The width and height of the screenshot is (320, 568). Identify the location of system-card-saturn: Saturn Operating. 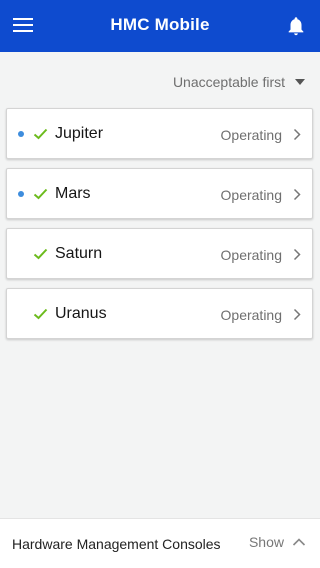
(159, 253).